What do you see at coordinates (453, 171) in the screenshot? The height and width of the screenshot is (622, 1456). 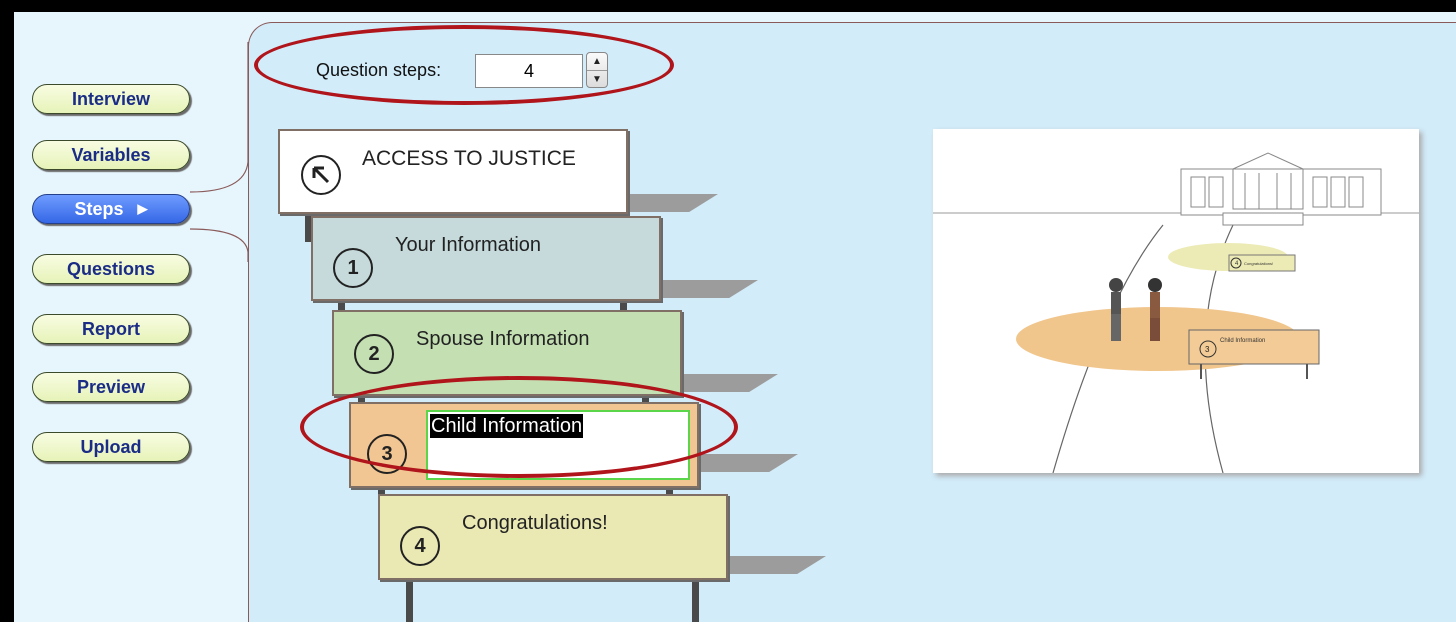 I see `start-sign: ACCESS TO JUSTICE` at bounding box center [453, 171].